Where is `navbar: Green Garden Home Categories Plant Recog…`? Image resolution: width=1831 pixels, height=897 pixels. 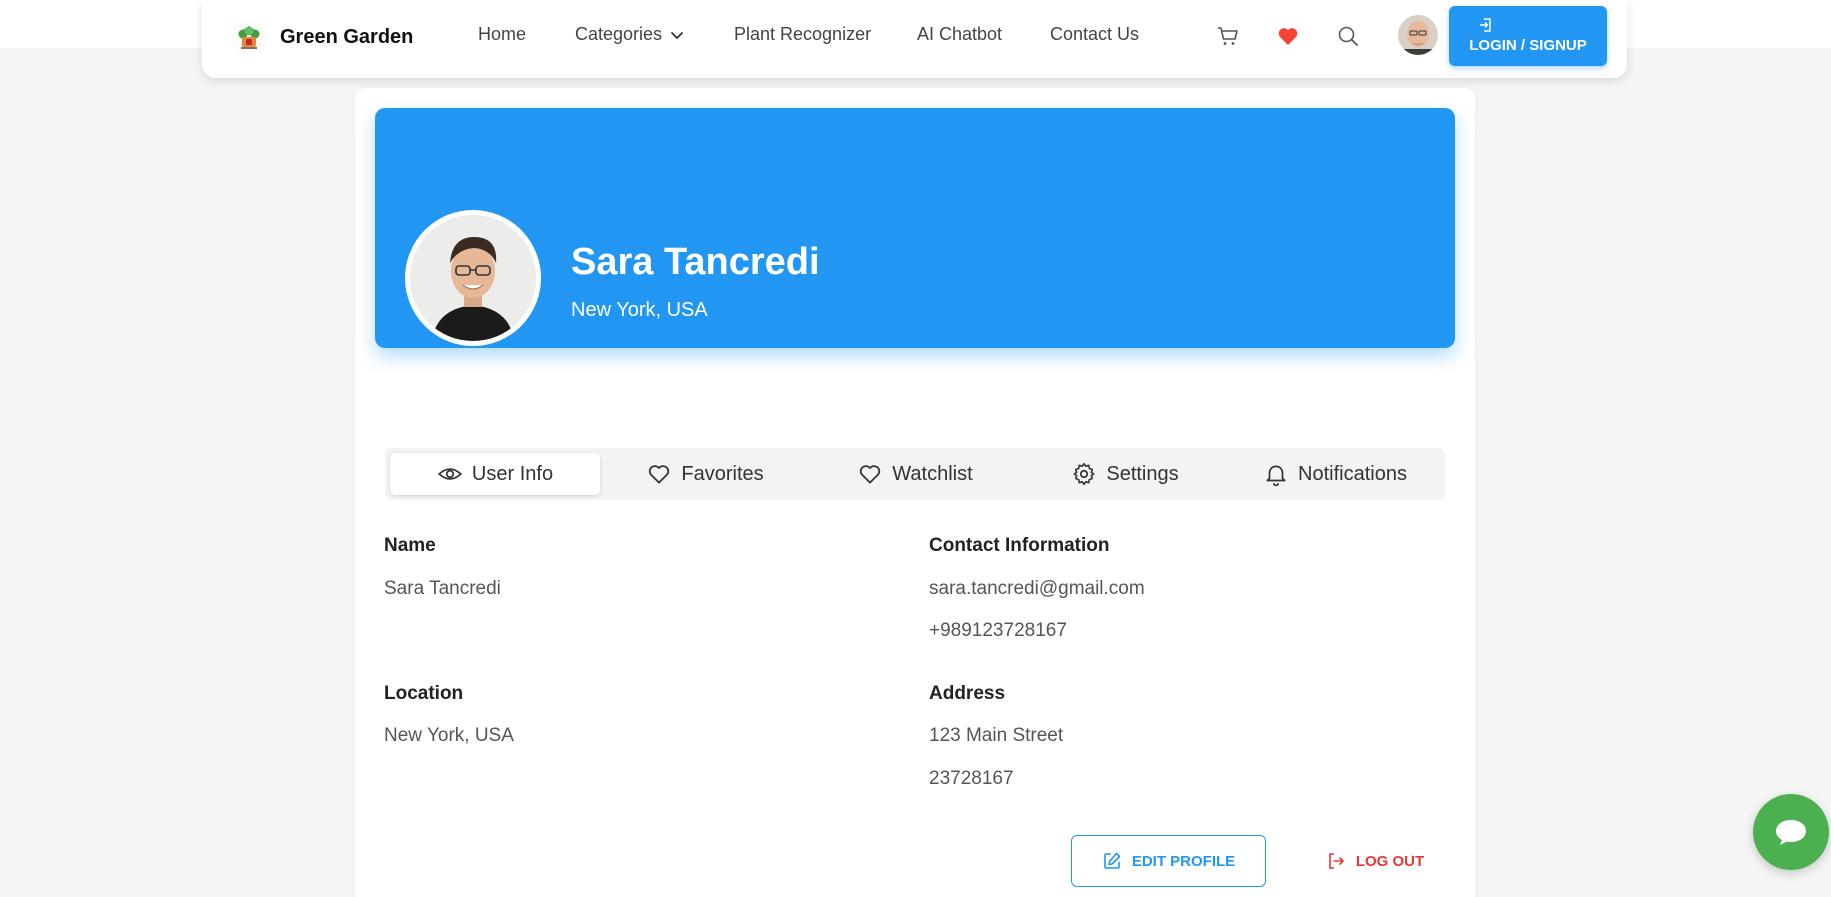 navbar: Green Garden Home Categories Plant Recog… is located at coordinates (914, 39).